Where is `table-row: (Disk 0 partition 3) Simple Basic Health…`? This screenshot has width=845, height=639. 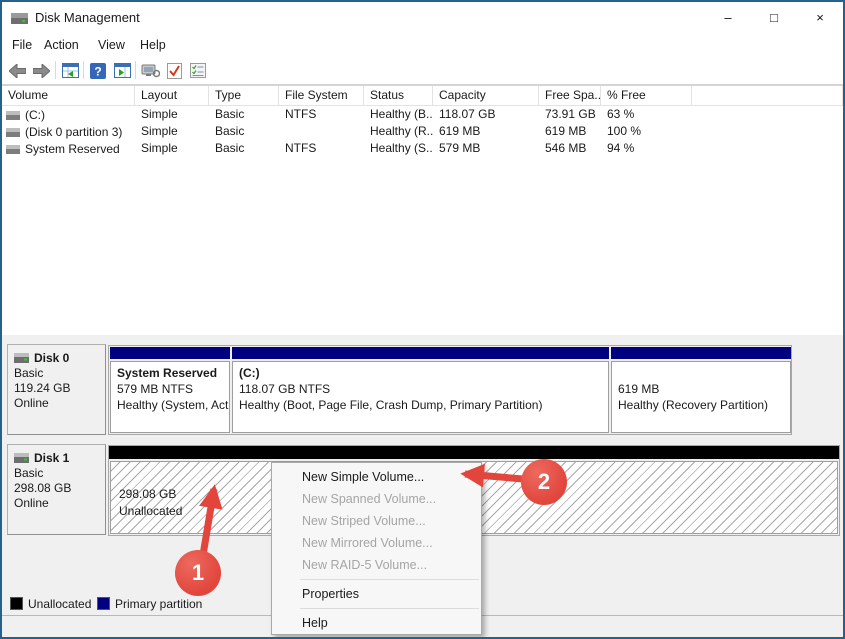 table-row: (Disk 0 partition 3) Simple Basic Health… is located at coordinates (422, 131).